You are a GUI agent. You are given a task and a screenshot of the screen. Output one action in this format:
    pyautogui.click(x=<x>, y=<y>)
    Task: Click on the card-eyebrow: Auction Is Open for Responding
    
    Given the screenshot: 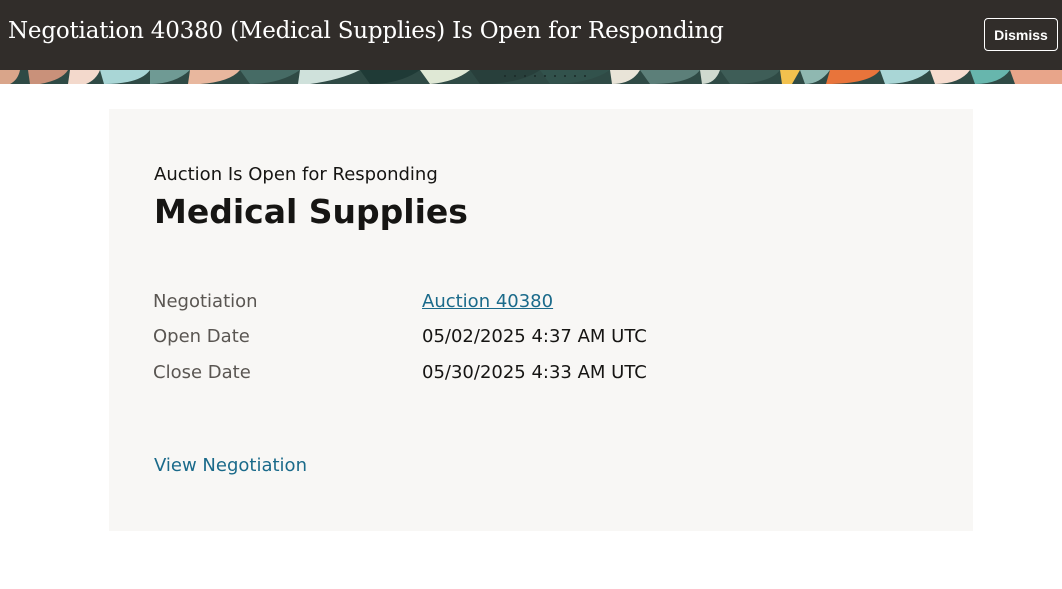 What is the action you would take?
    pyautogui.click(x=296, y=174)
    